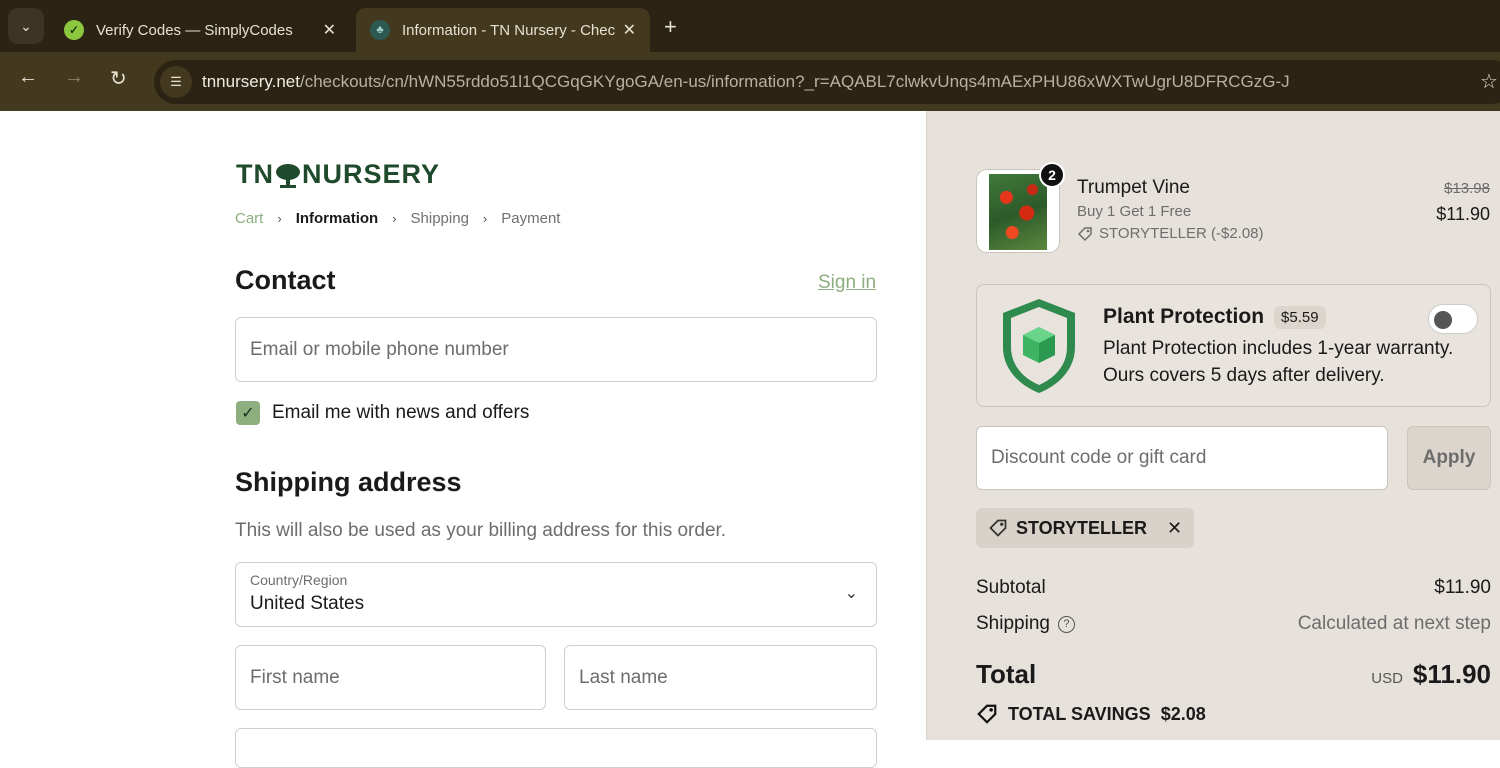 This screenshot has height=768, width=1500. Describe the element at coordinates (1079, 713) in the screenshot. I see `savings-label: TOTAL SAVINGS` at that location.